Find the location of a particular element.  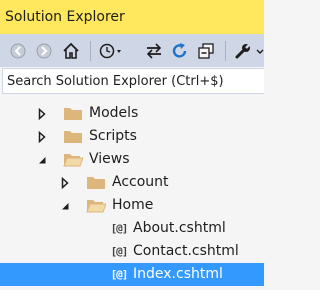

tree-item-label: Index.cshtml is located at coordinates (178, 274).